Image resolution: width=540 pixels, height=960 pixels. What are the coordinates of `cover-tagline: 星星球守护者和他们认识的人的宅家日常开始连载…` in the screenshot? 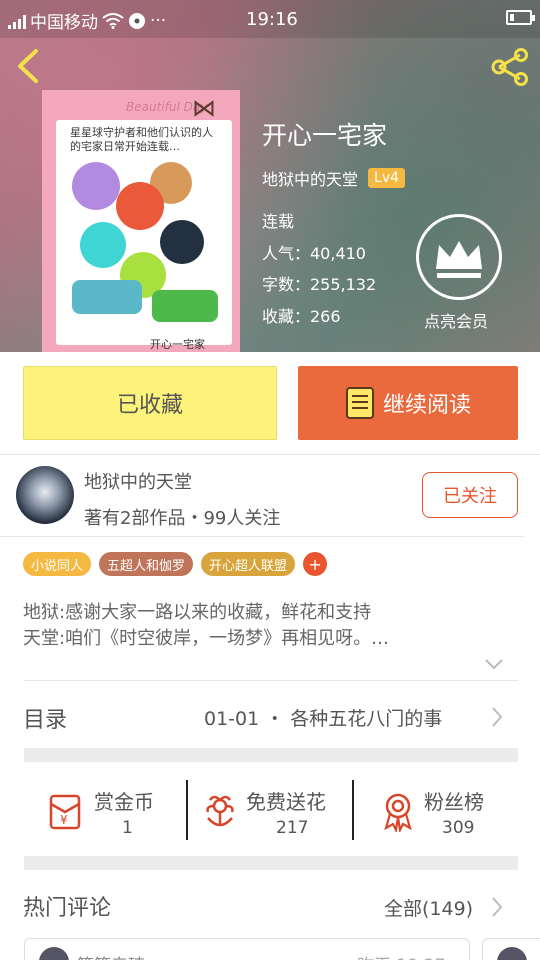 It's located at (141, 139).